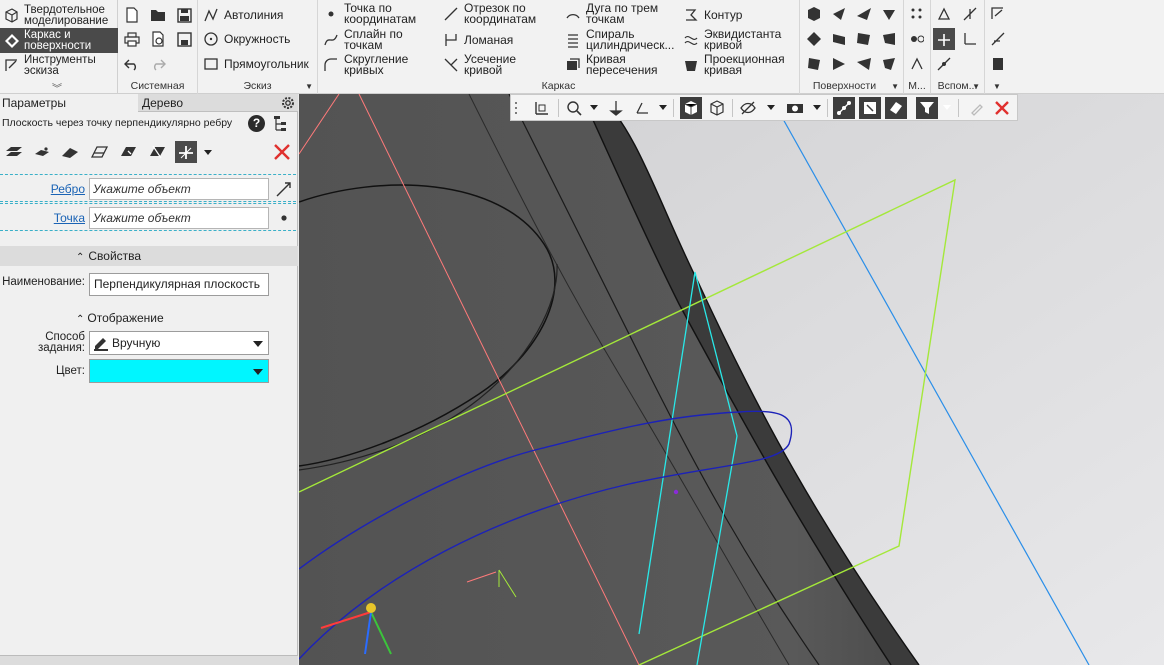 The width and height of the screenshot is (1164, 665). What do you see at coordinates (184, 15) in the screenshot?
I see `save-icon` at bounding box center [184, 15].